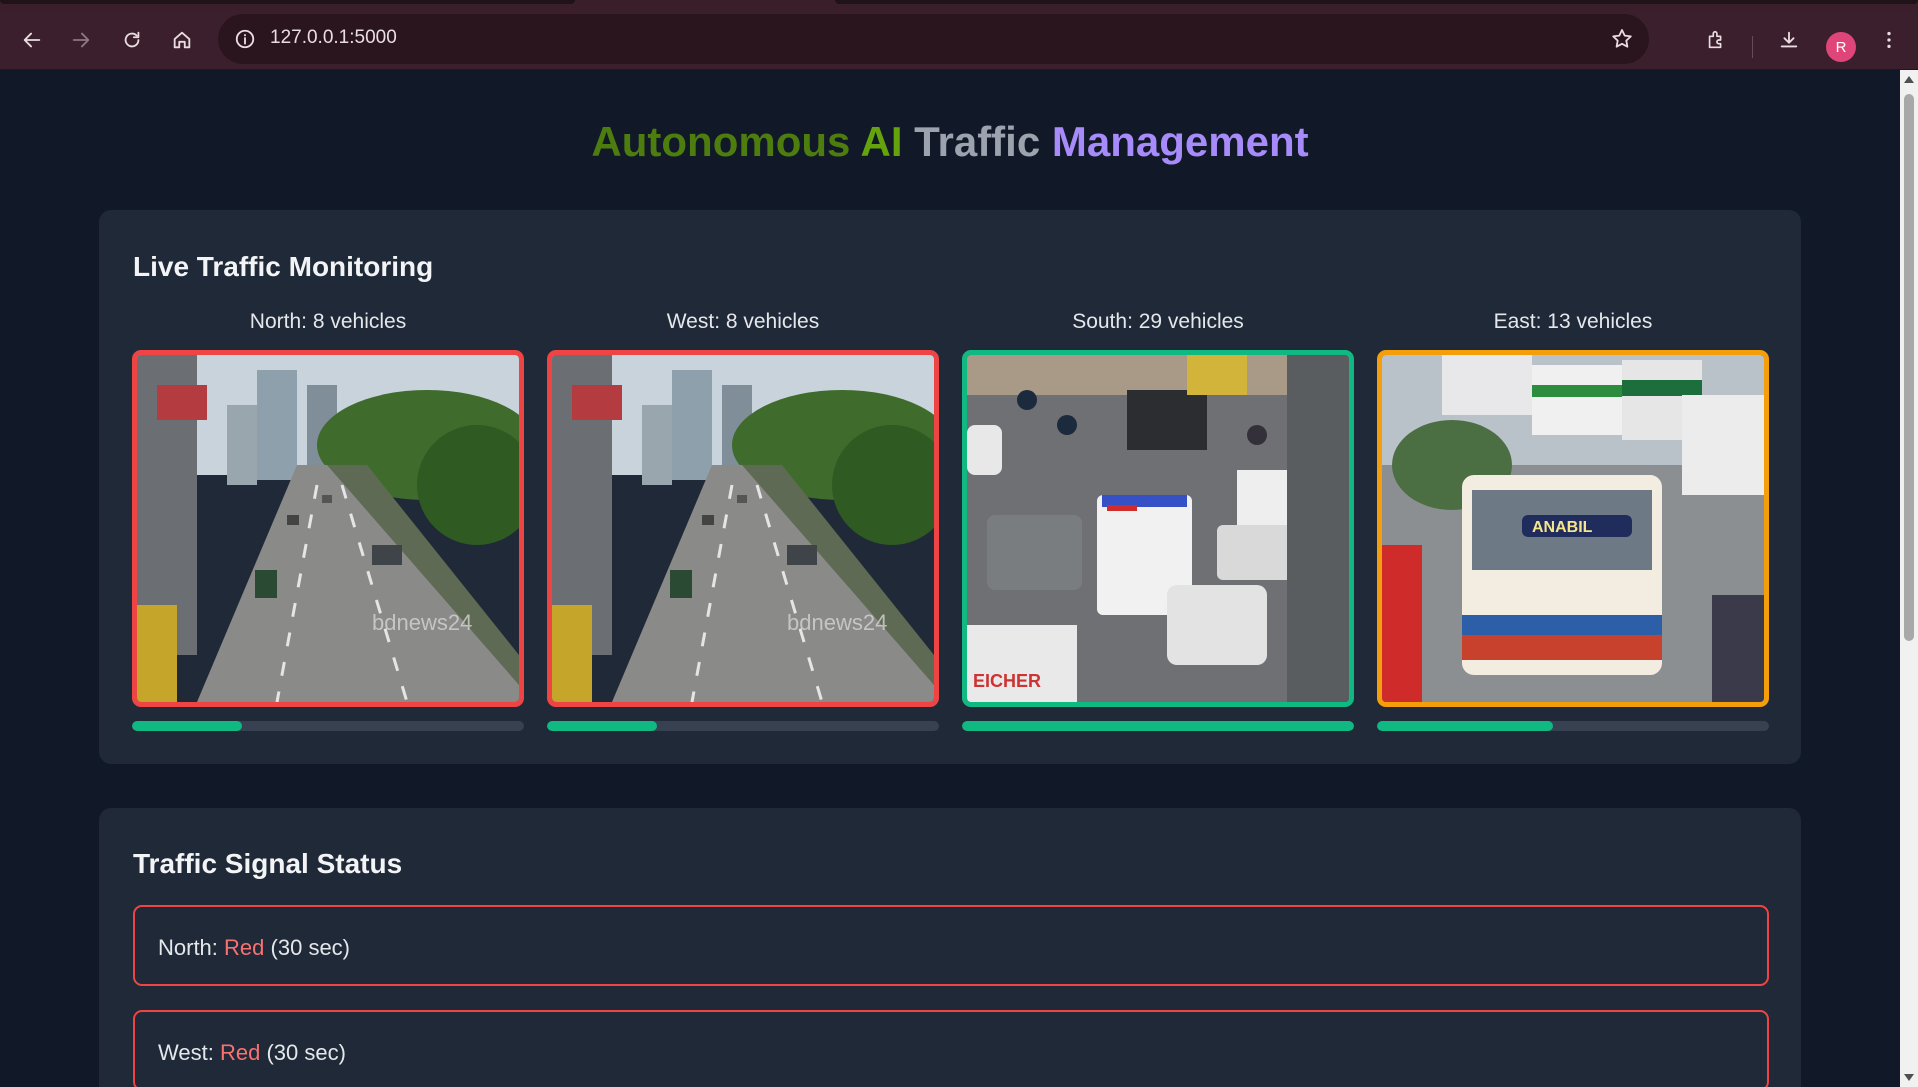 This screenshot has width=1918, height=1087. What do you see at coordinates (1562, 527) in the screenshot?
I see `svg-text: ANABIL` at bounding box center [1562, 527].